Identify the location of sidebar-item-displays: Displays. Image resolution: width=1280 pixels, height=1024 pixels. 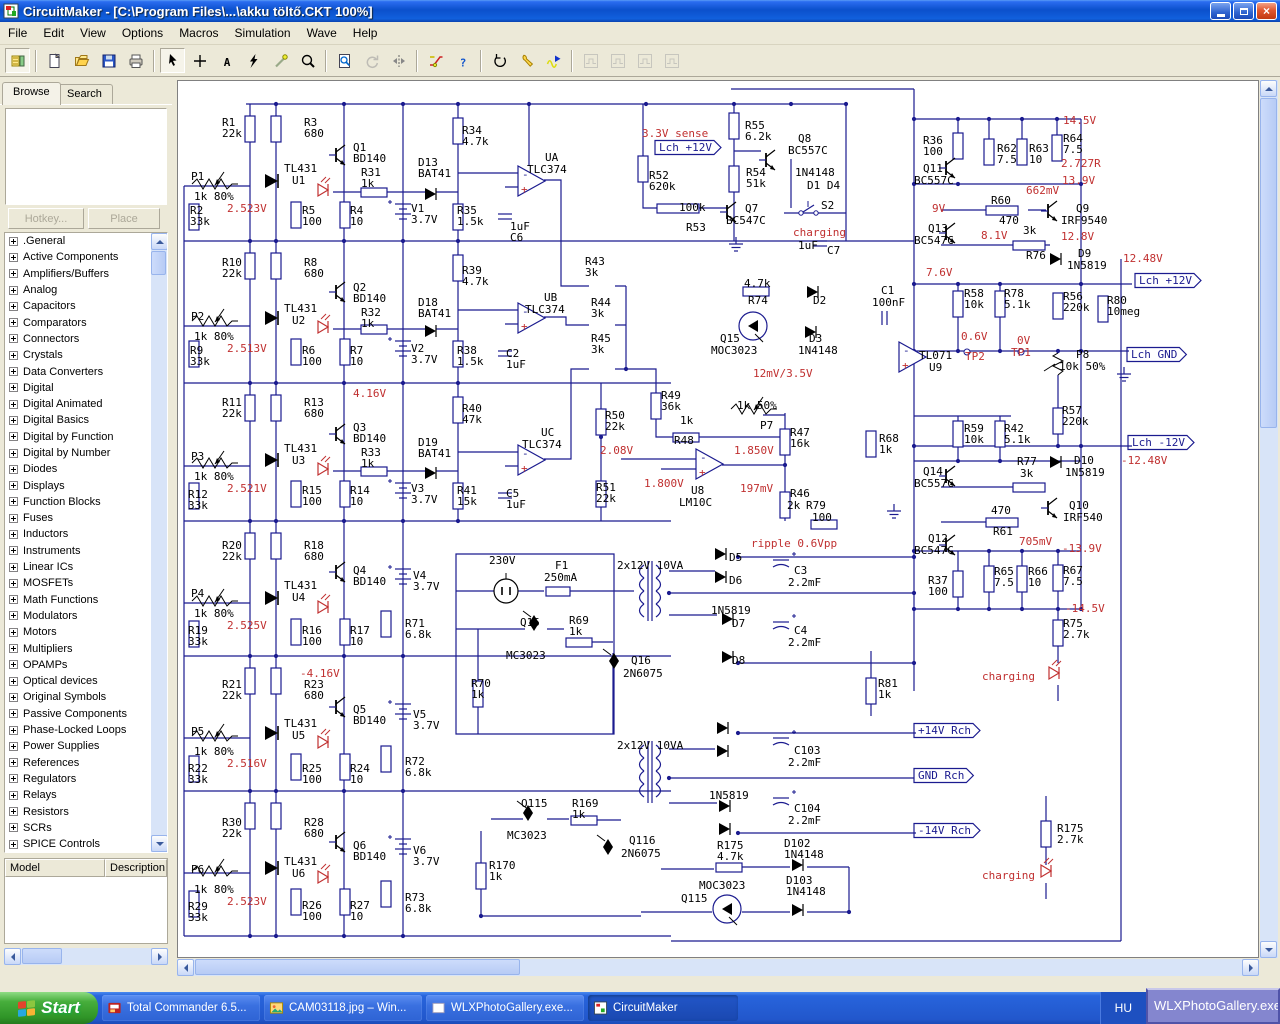
(86, 485).